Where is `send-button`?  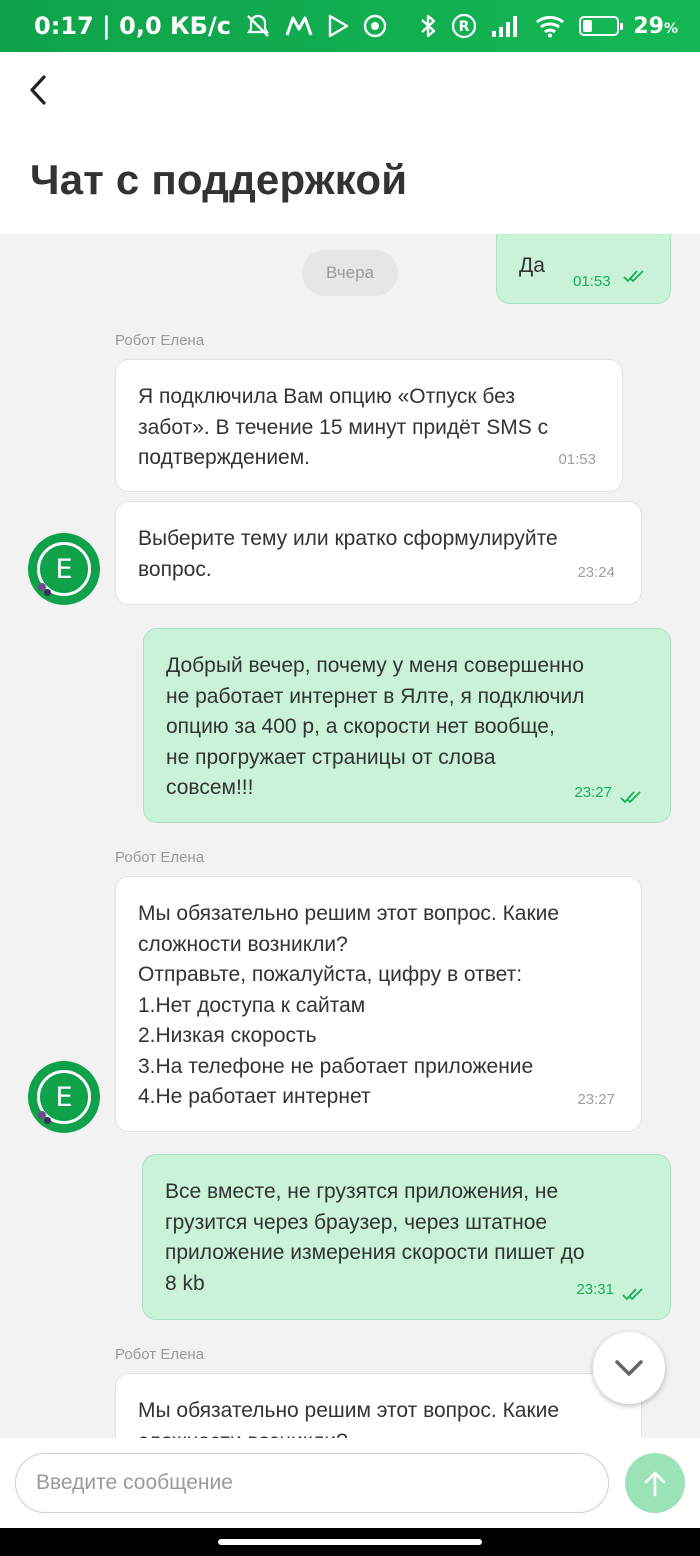 send-button is located at coordinates (655, 1483).